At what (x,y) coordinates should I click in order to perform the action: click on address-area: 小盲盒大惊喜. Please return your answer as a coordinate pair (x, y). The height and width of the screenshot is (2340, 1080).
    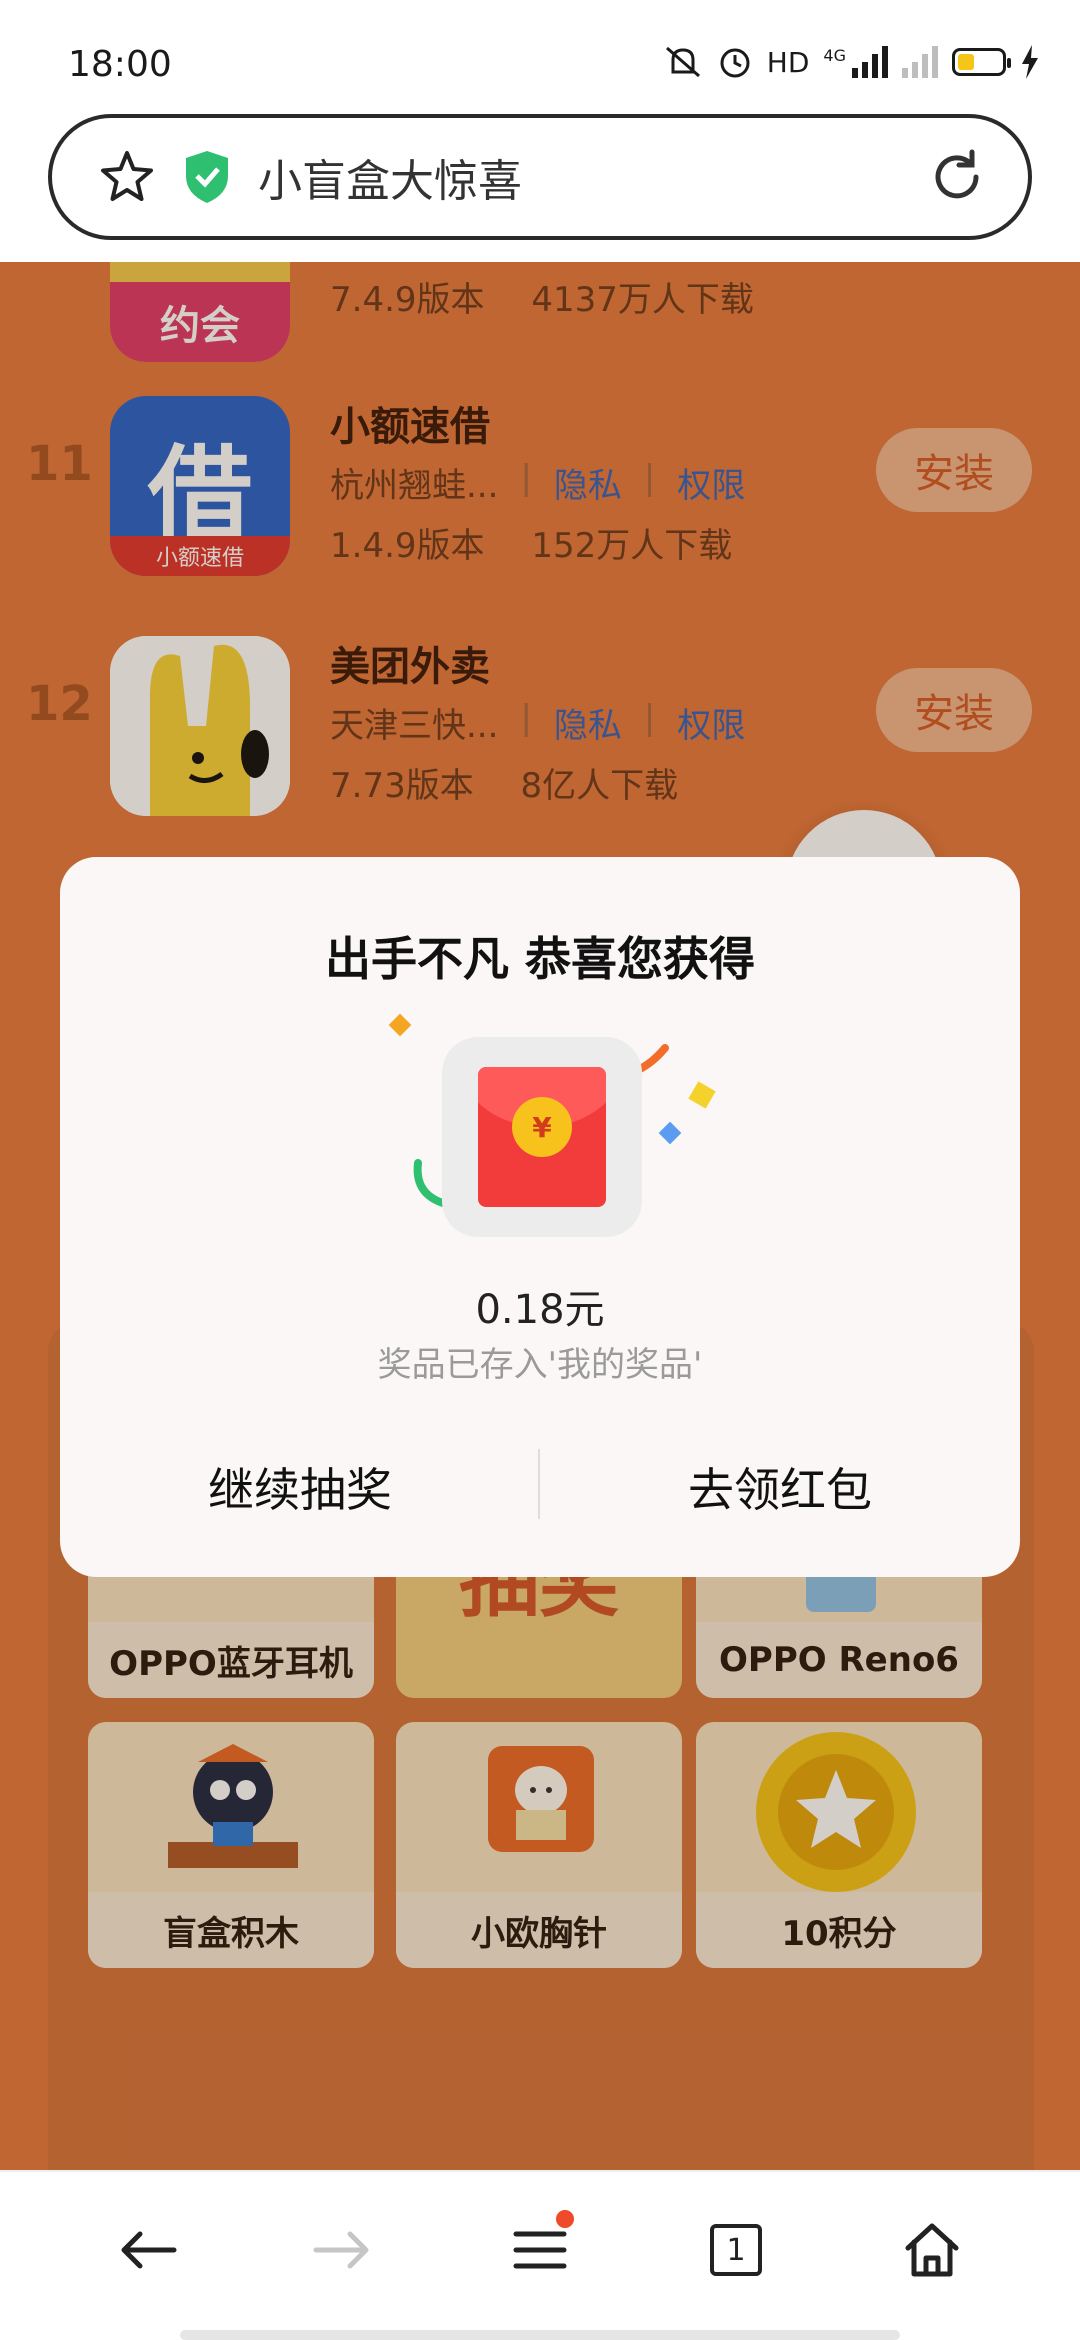
    Looking at the image, I should click on (540, 186).